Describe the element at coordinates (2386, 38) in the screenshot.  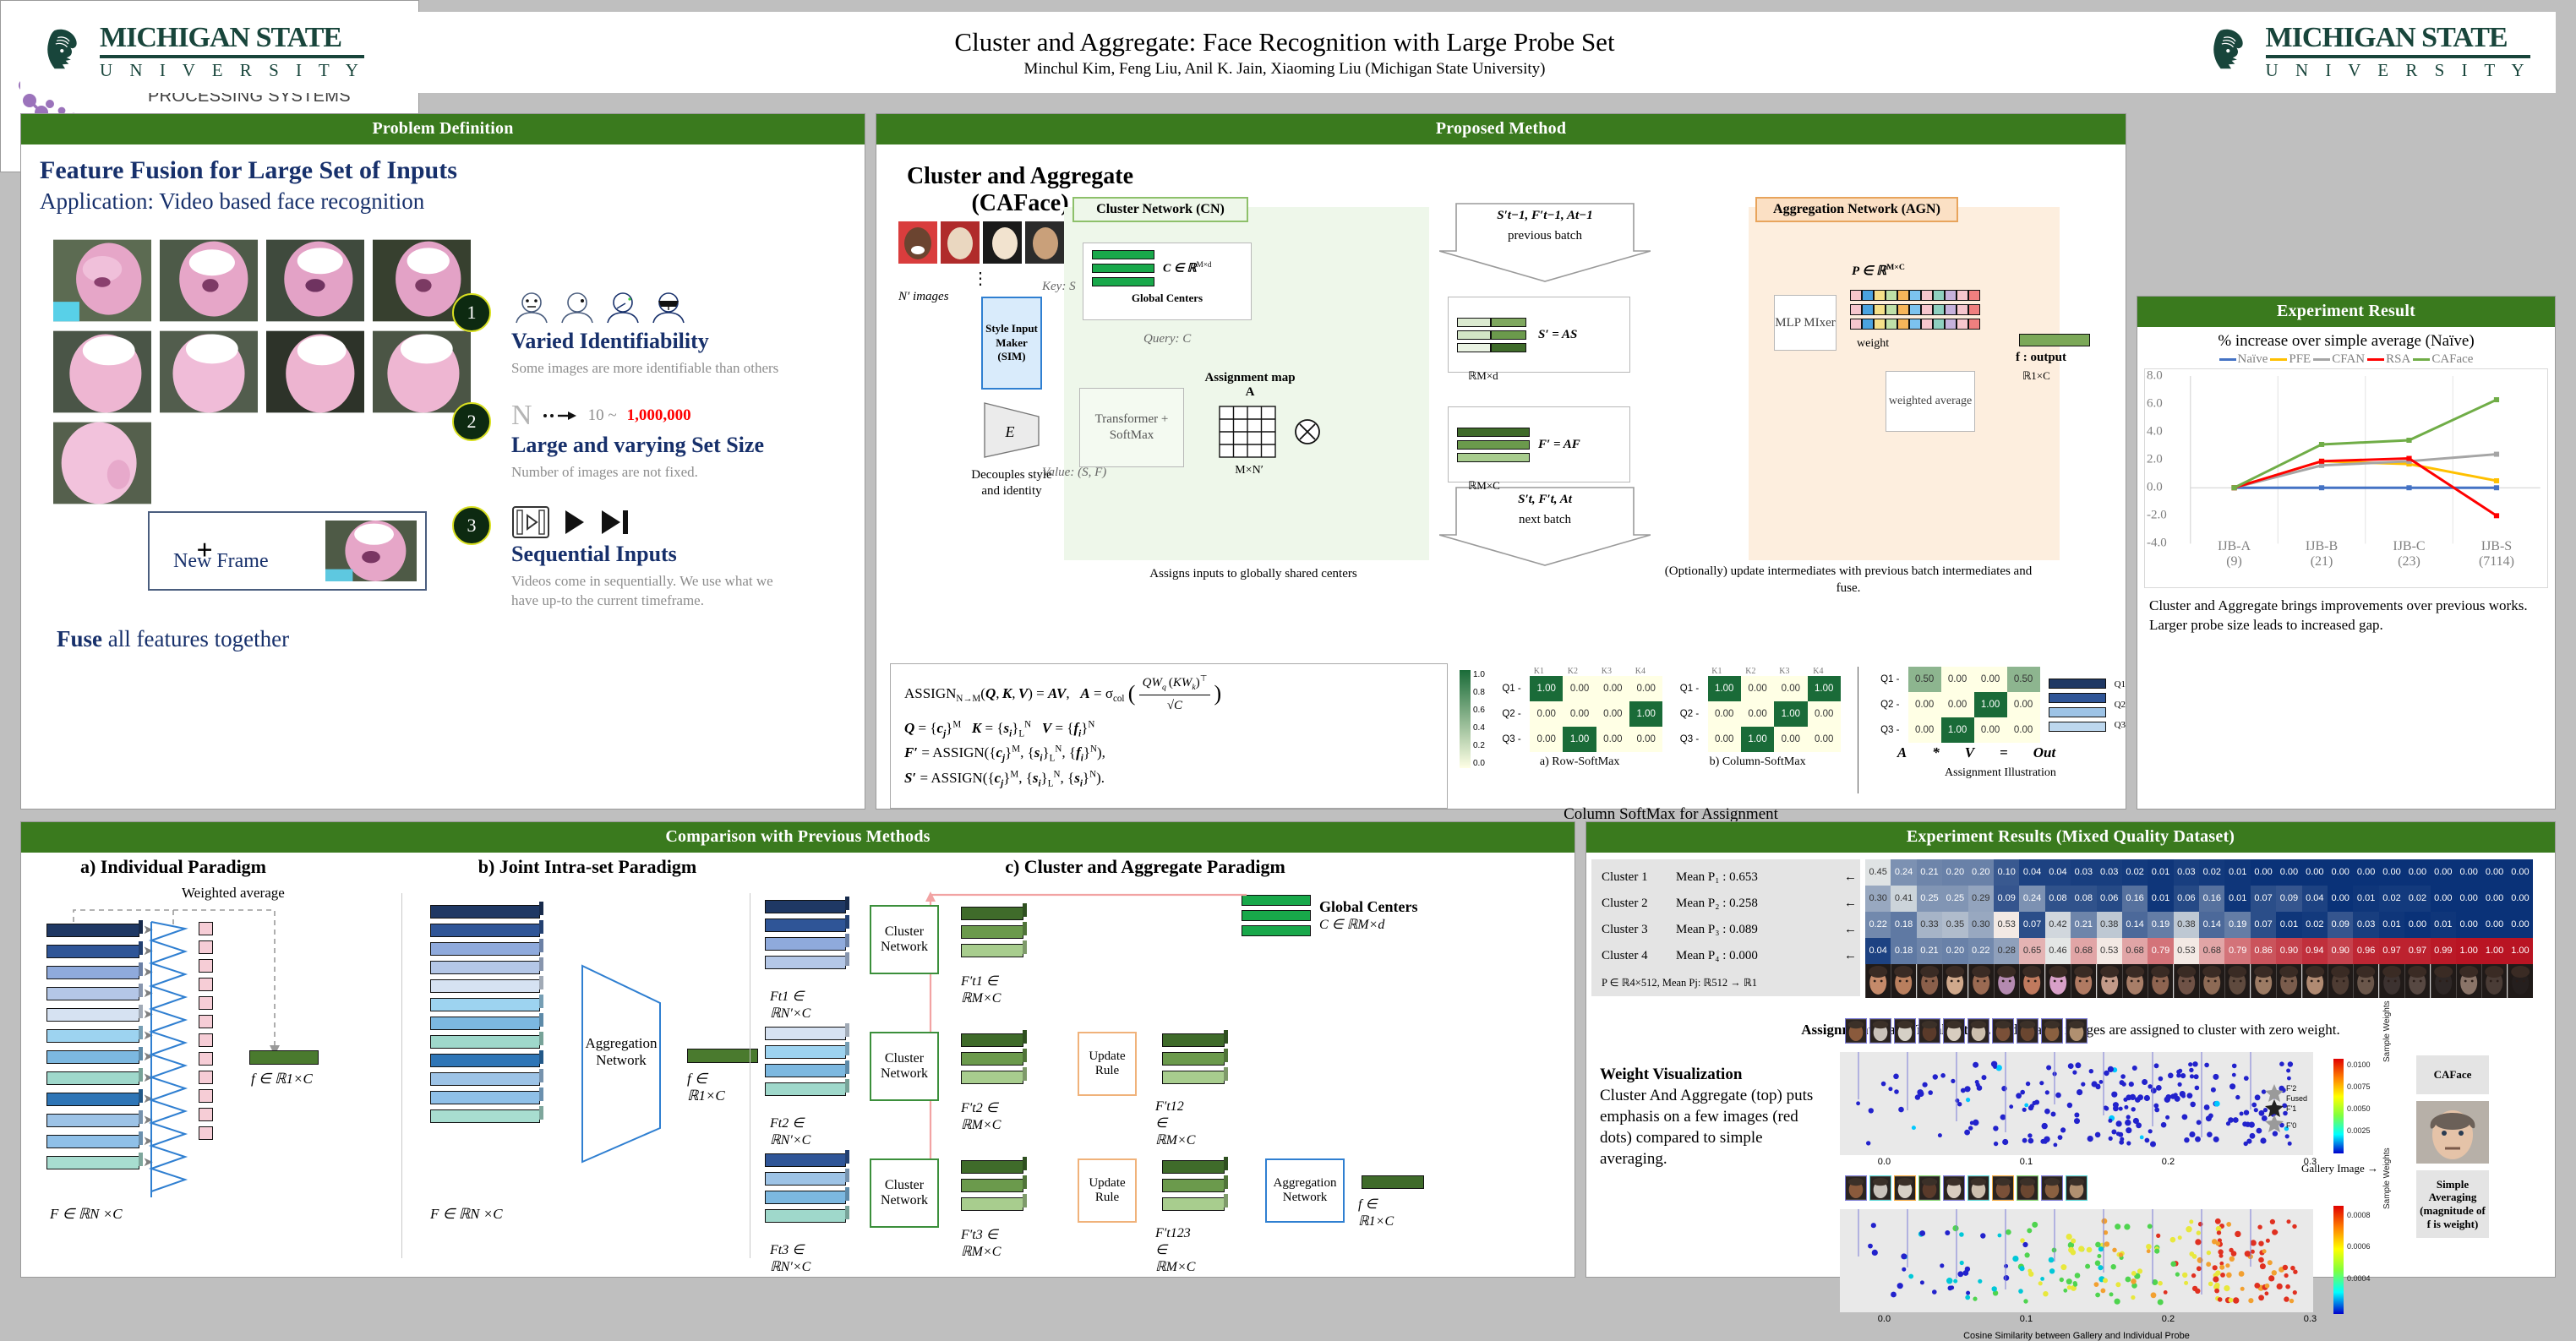
I see `msu-logo-line1: MICHIGAN STATE` at that location.